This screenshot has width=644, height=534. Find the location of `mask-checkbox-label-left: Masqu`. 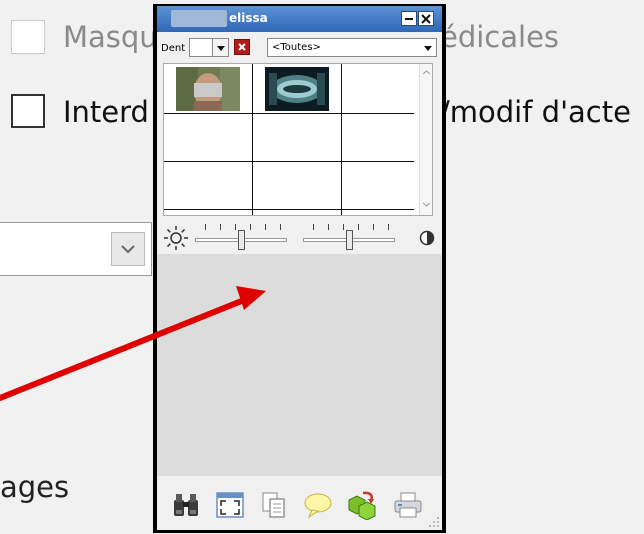

mask-checkbox-label-left: Masqu is located at coordinates (110, 37).